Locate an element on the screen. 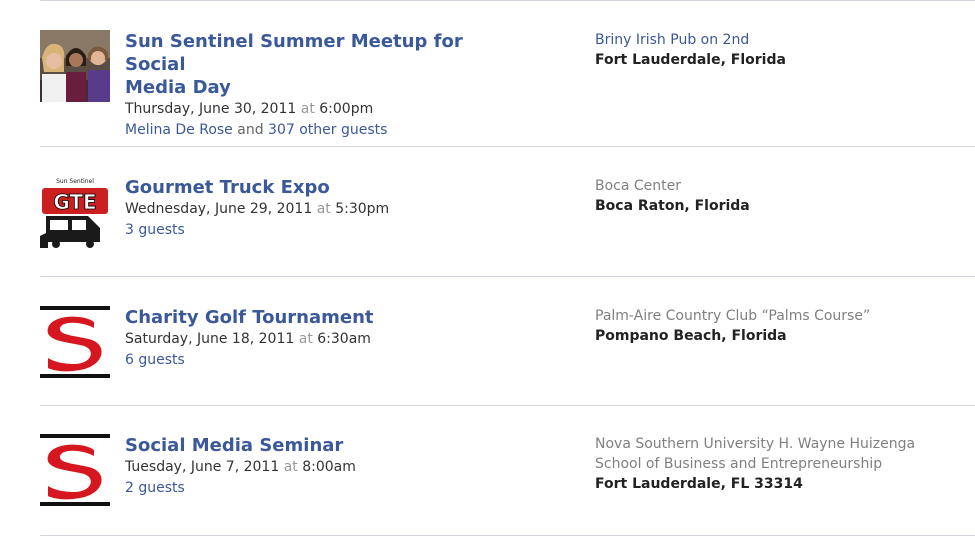 The width and height of the screenshot is (975, 544). gte-truck-logo-image: Sun Sentinel GTE is located at coordinates (75, 212).